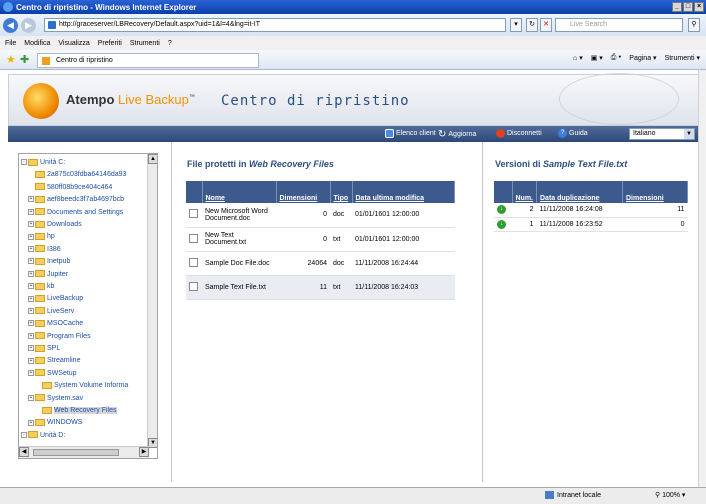  What do you see at coordinates (677, 7) in the screenshot?
I see `minimize-button: _` at bounding box center [677, 7].